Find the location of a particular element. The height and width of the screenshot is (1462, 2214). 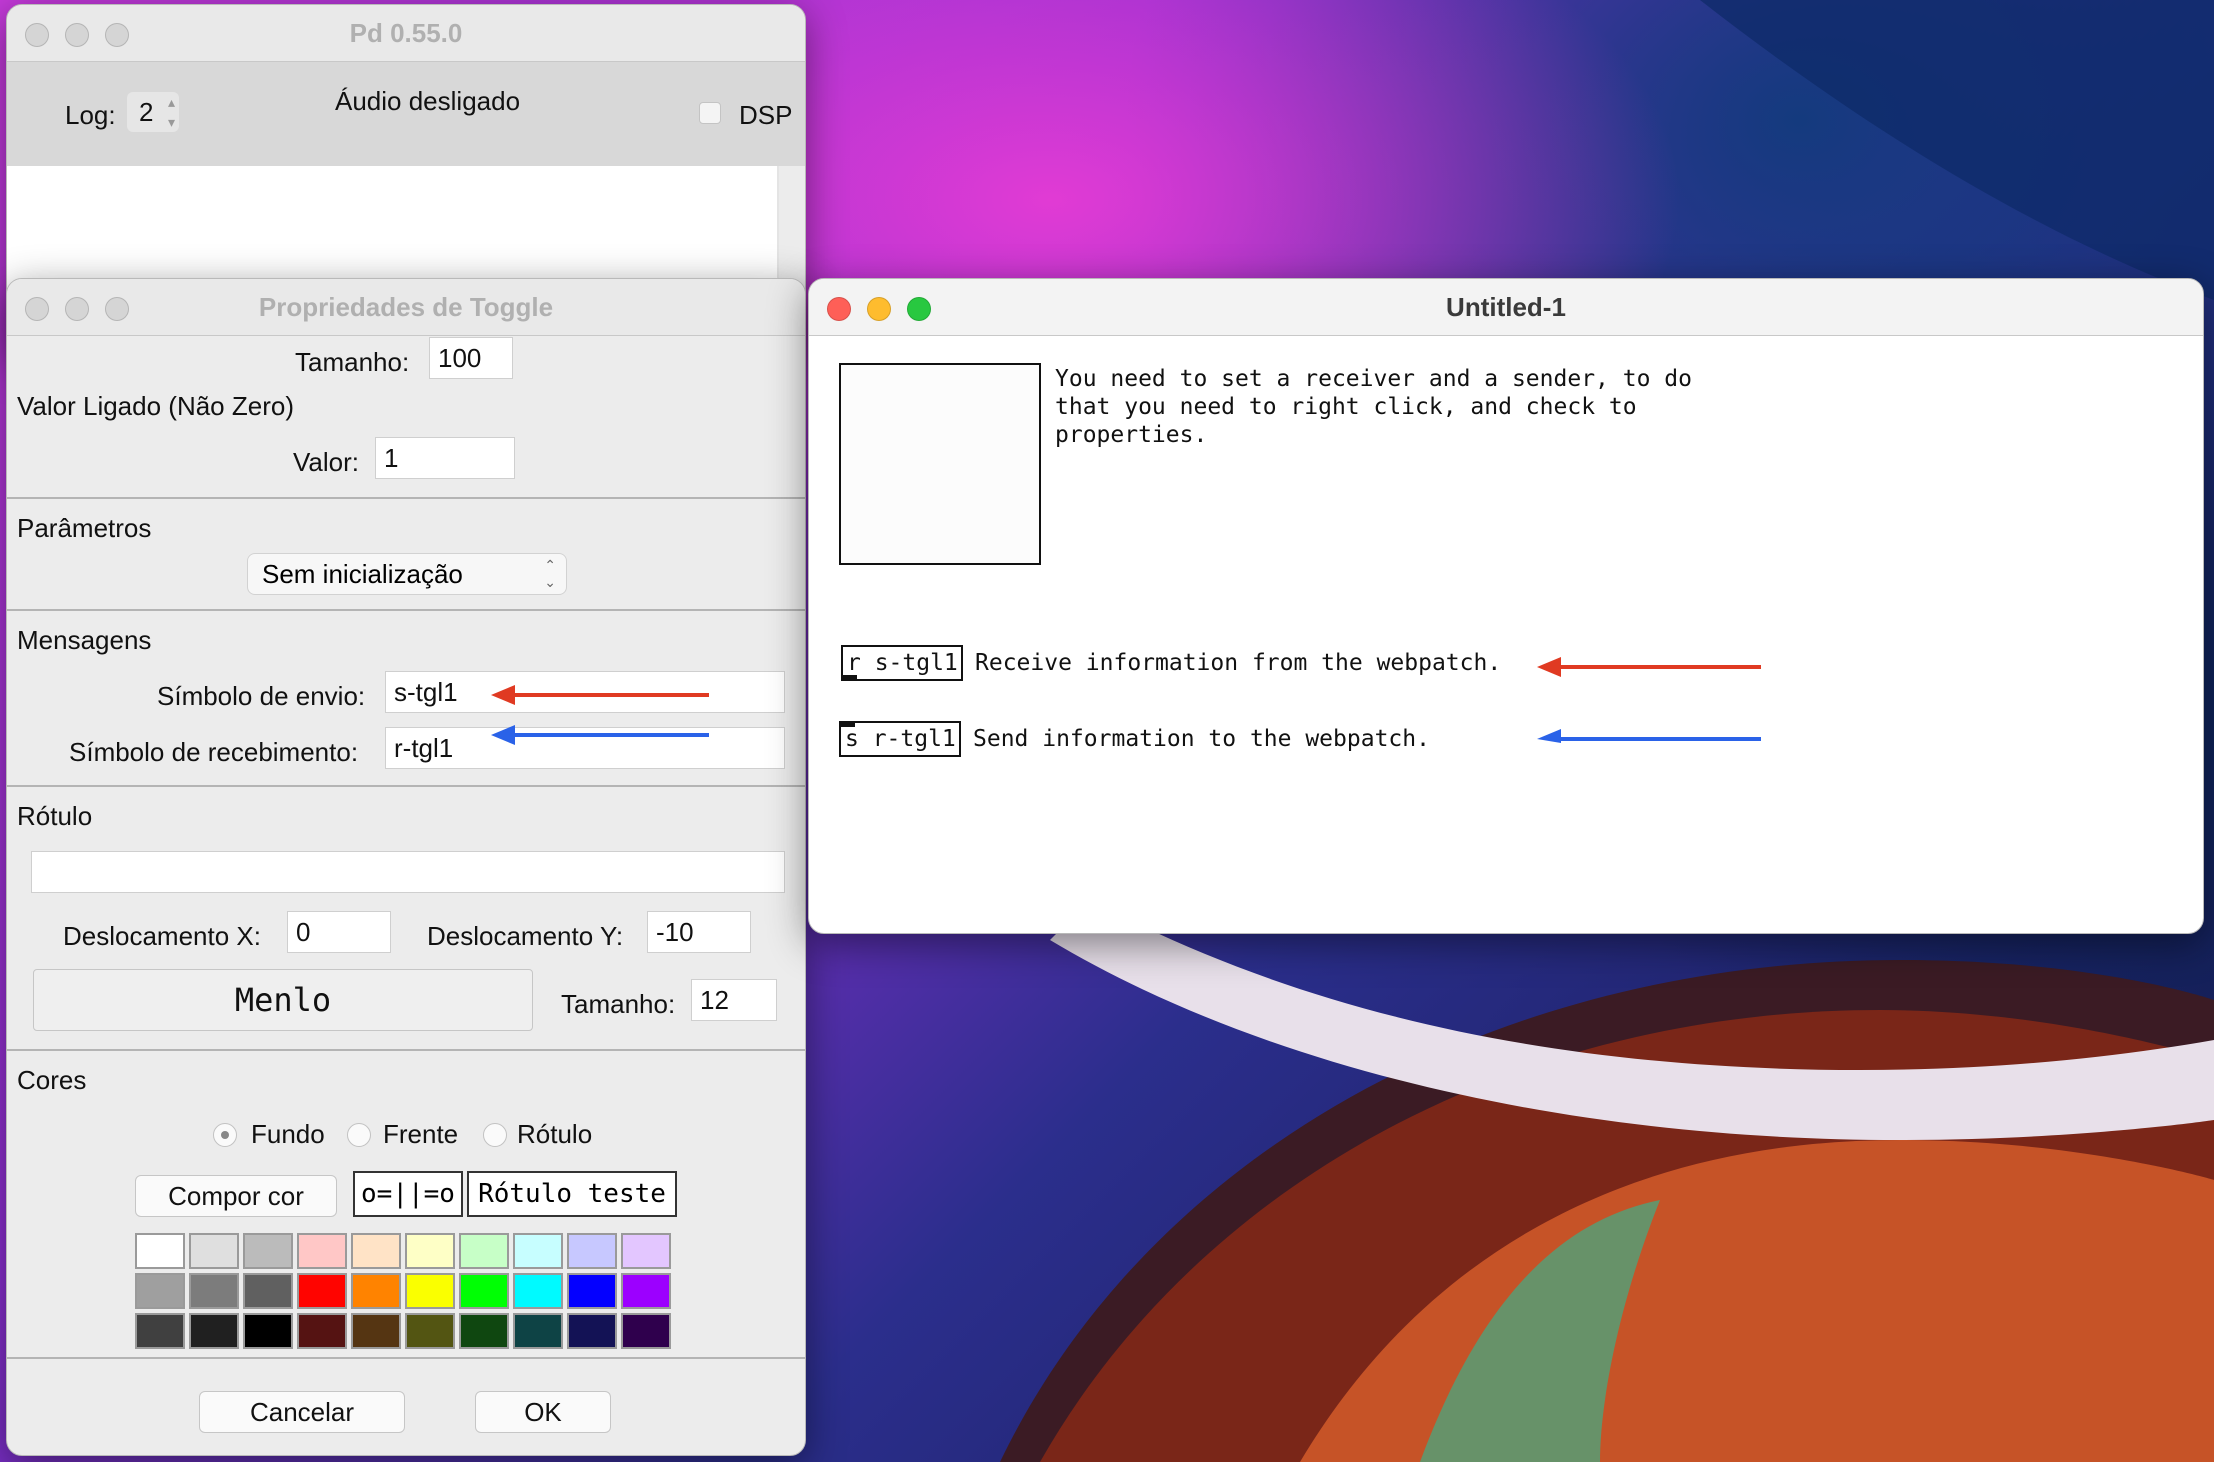

patch-annotation-arrows is located at coordinates (1649, 700).